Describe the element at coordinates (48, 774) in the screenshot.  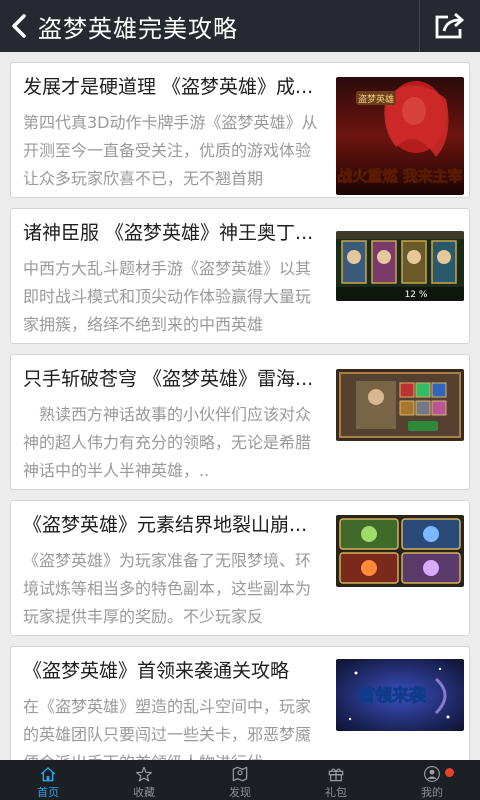
I see `home-icon` at that location.